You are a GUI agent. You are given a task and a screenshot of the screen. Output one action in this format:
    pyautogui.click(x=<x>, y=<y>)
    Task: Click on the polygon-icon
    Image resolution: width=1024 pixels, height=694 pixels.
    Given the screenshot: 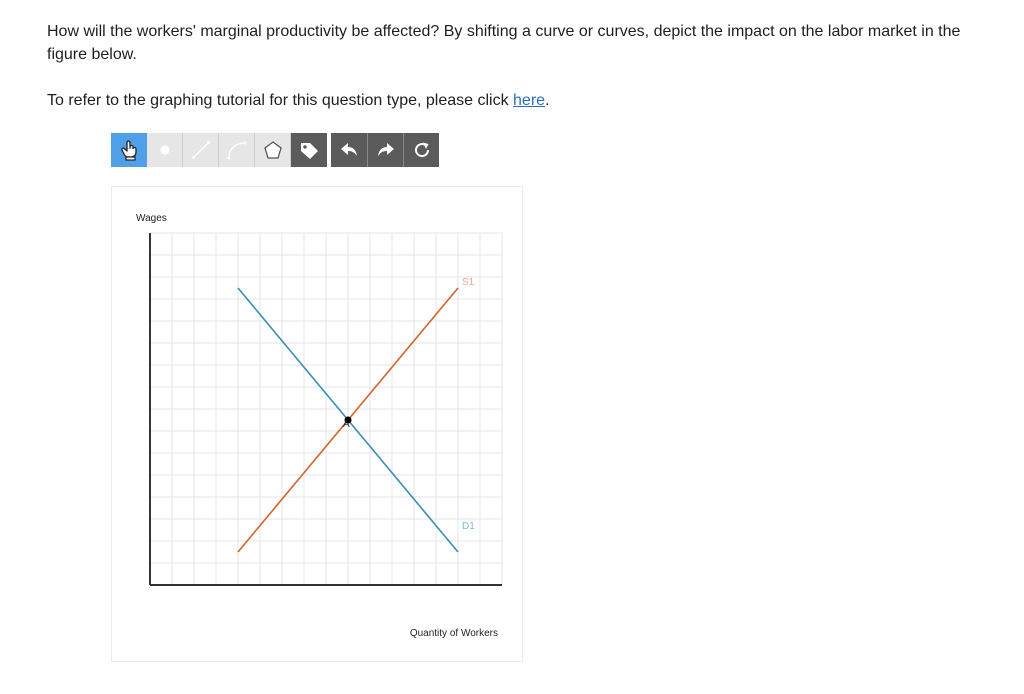 What is the action you would take?
    pyautogui.click(x=272, y=150)
    